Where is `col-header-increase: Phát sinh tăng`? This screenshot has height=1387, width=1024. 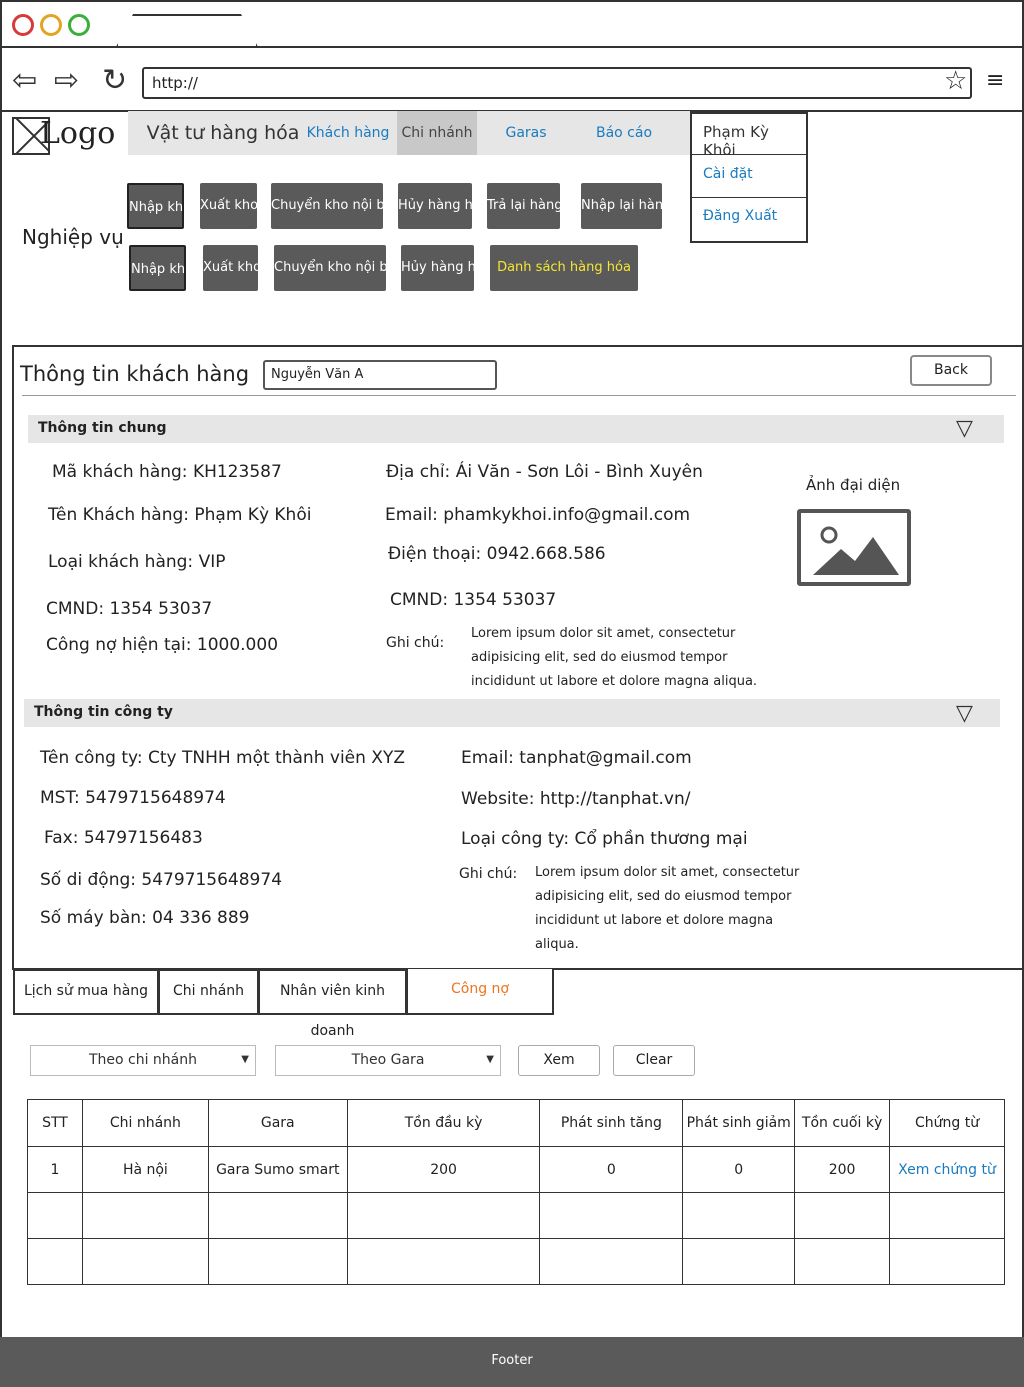 col-header-increase: Phát sinh tăng is located at coordinates (611, 1123).